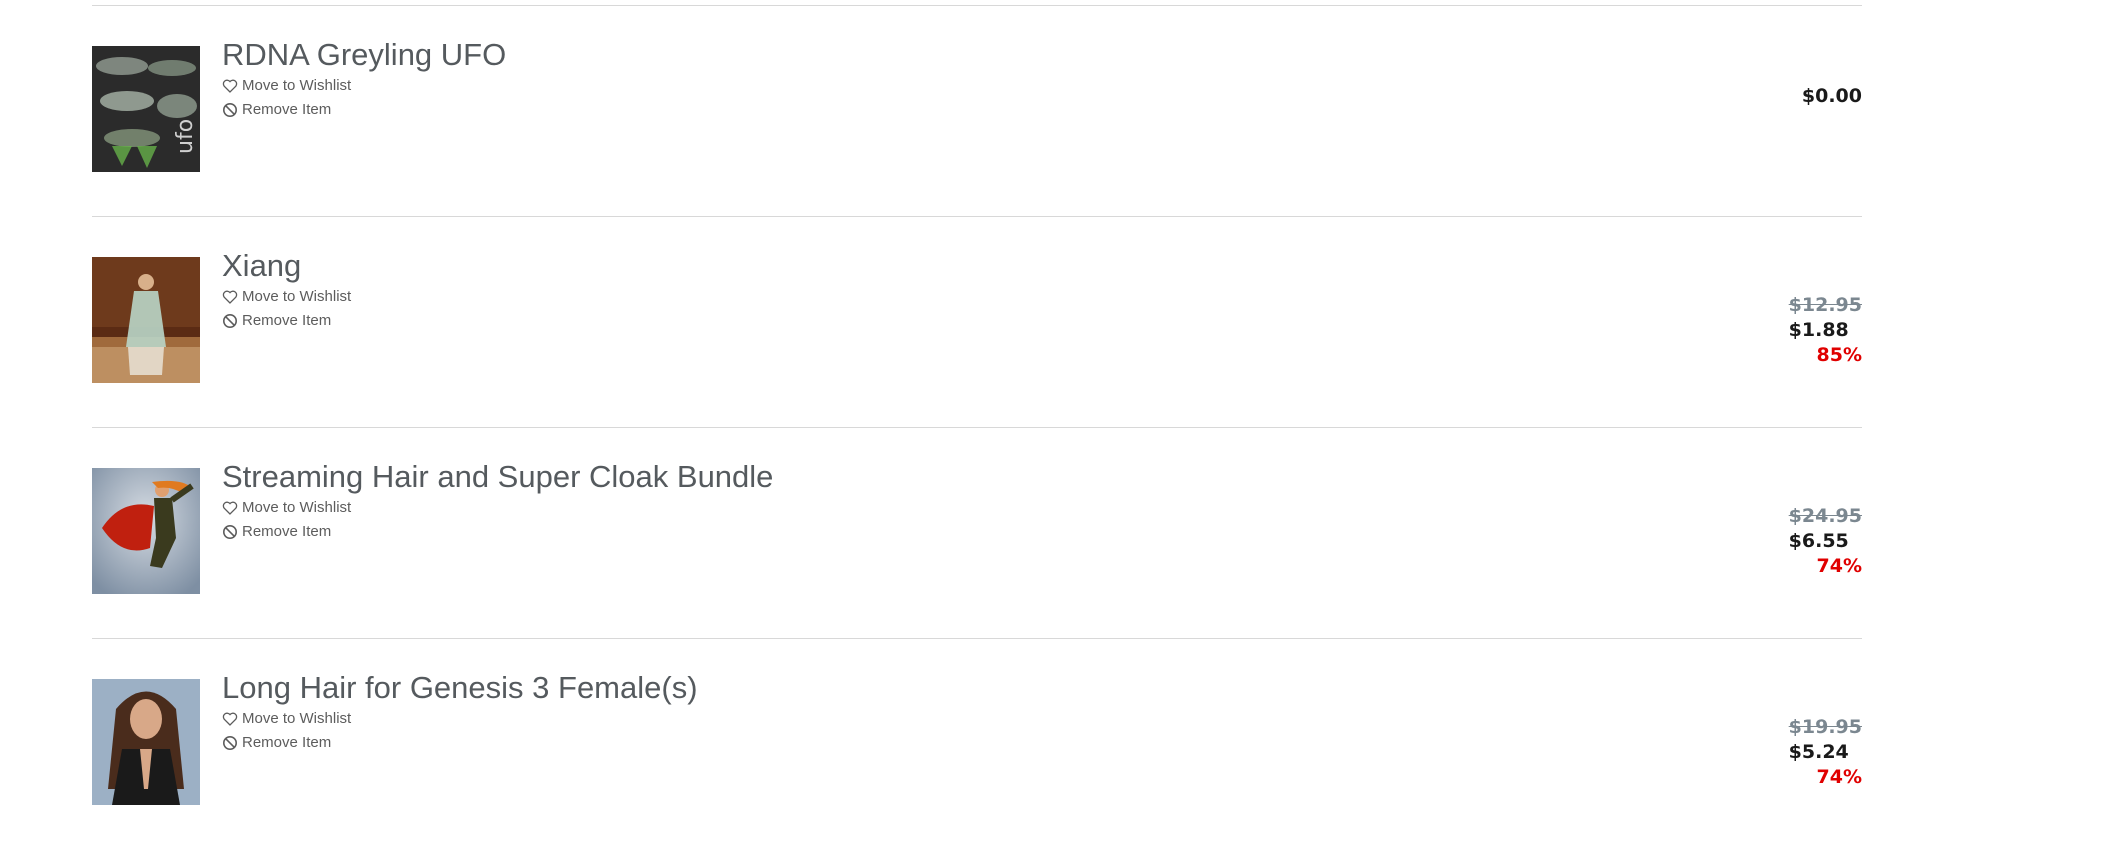  What do you see at coordinates (1818, 330) in the screenshot?
I see `sale-price: $1.88` at bounding box center [1818, 330].